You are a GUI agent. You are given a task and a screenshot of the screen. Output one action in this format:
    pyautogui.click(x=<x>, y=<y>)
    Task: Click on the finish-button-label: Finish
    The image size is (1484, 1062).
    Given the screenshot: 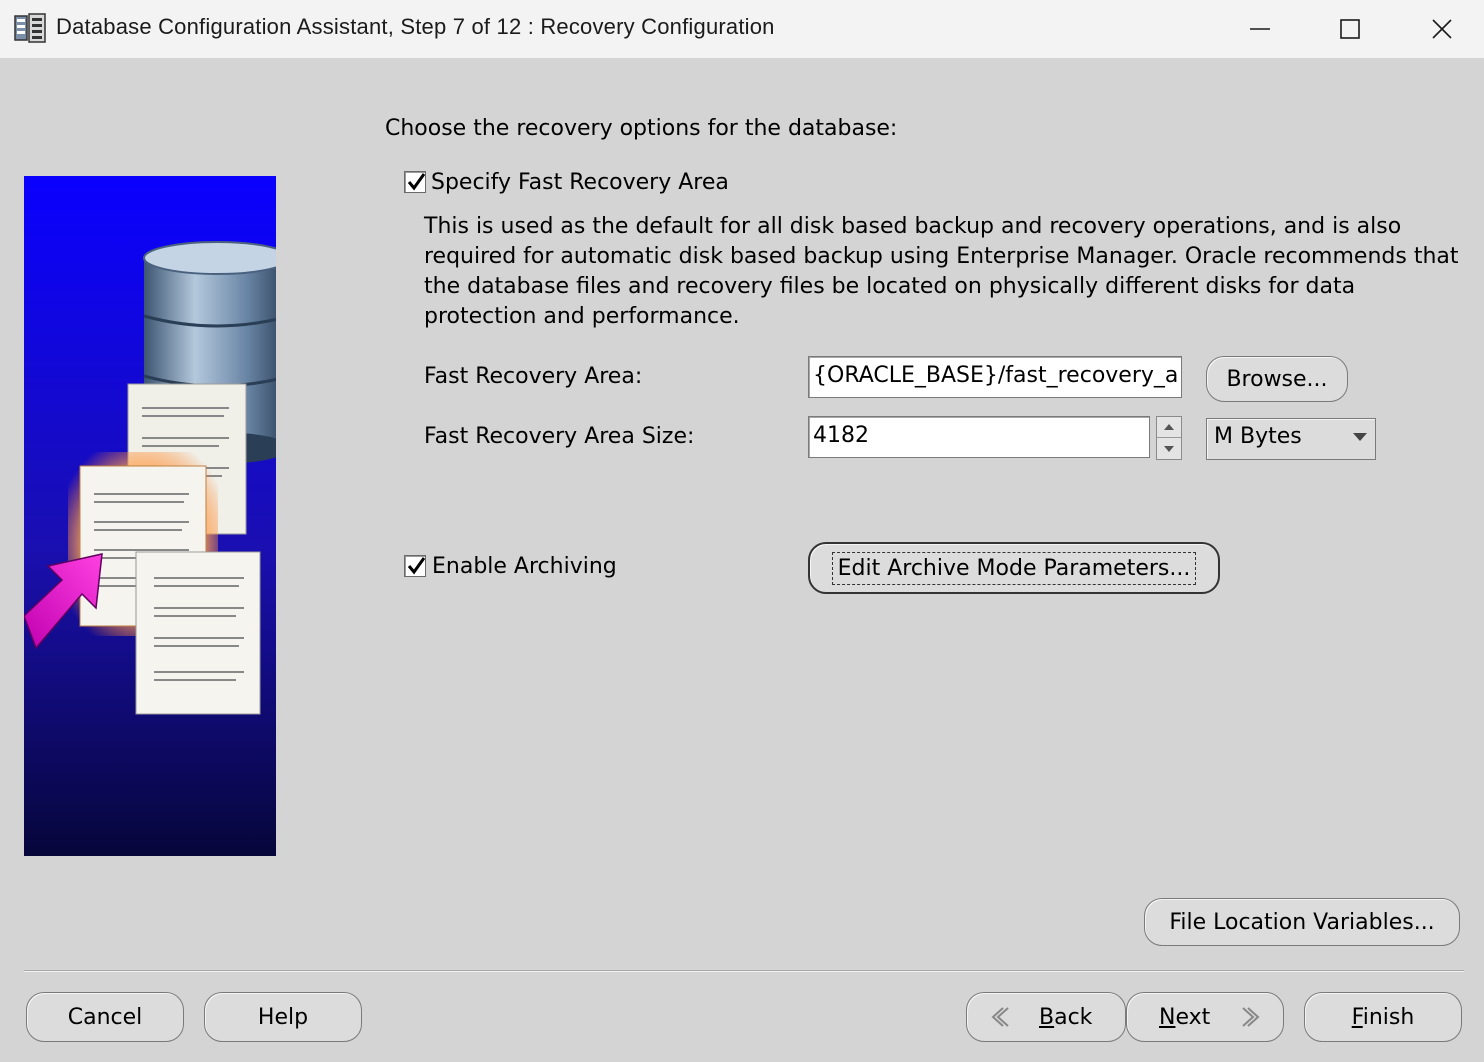 What is the action you would take?
    pyautogui.click(x=1383, y=1017)
    